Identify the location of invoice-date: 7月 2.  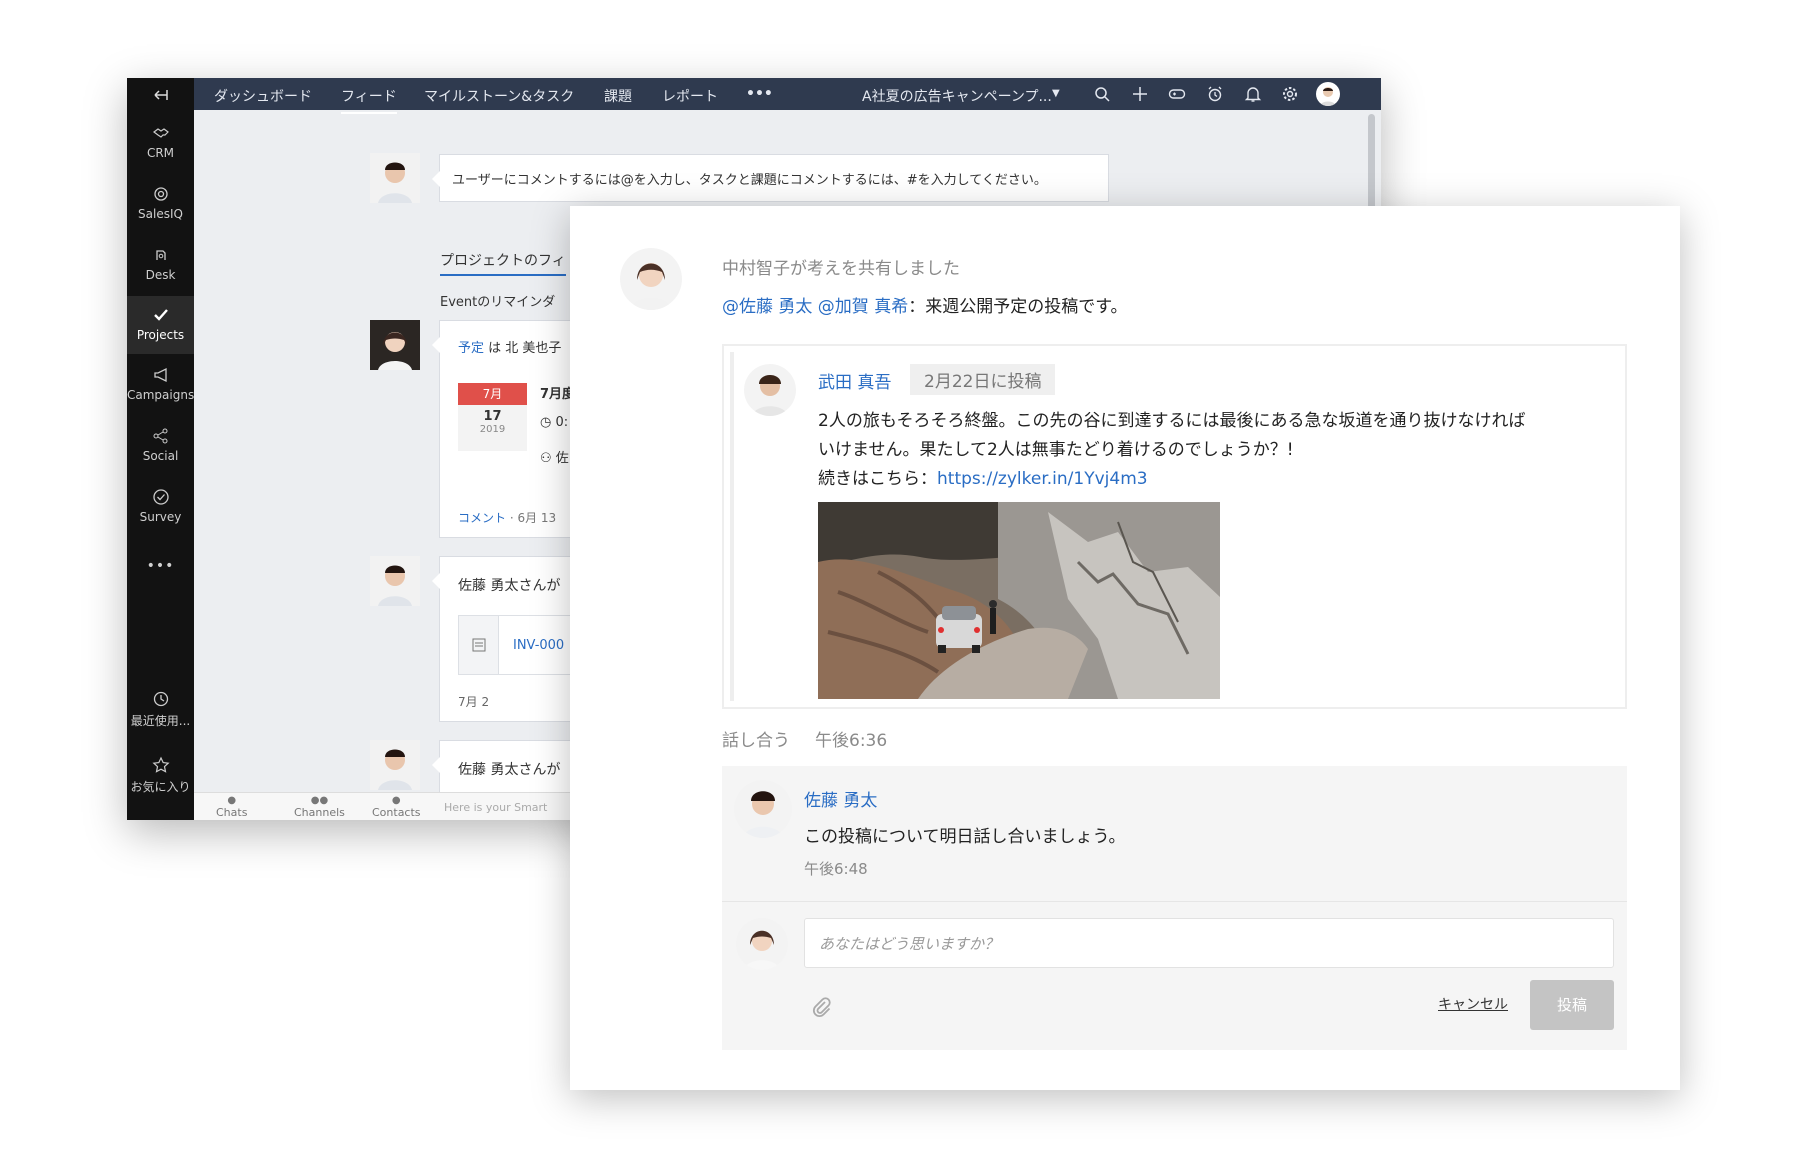
(474, 702).